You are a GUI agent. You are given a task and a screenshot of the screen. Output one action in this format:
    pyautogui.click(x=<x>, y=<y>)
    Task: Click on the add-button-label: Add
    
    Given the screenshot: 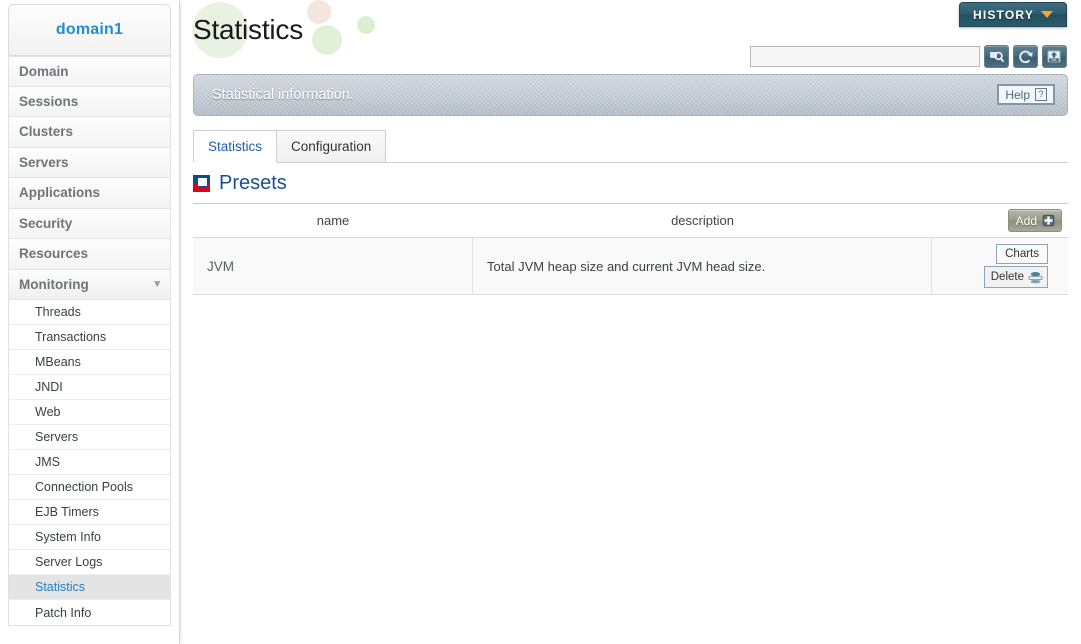 What is the action you would take?
    pyautogui.click(x=1026, y=220)
    